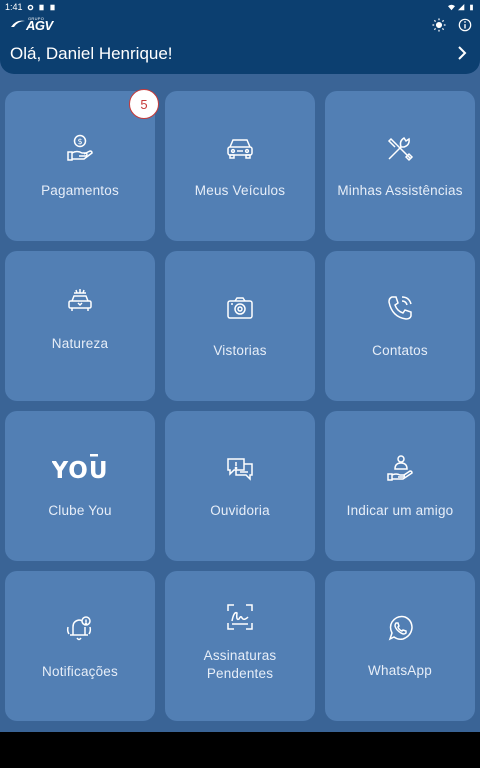  Describe the element at coordinates (400, 510) in the screenshot. I see `tile-label: Indicar um amigo` at that location.